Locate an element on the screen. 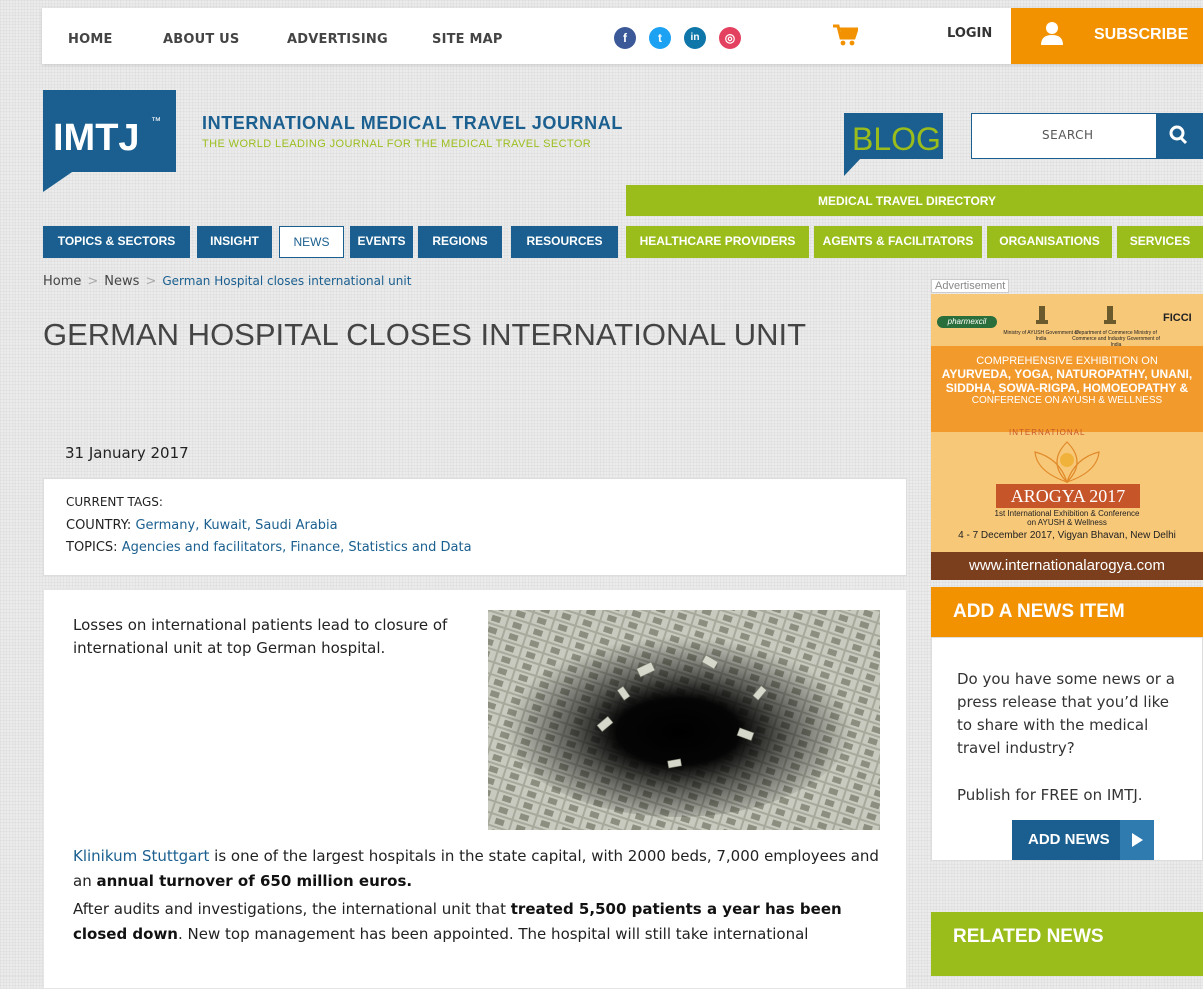  tab-regions: REGIONS is located at coordinates (460, 242).